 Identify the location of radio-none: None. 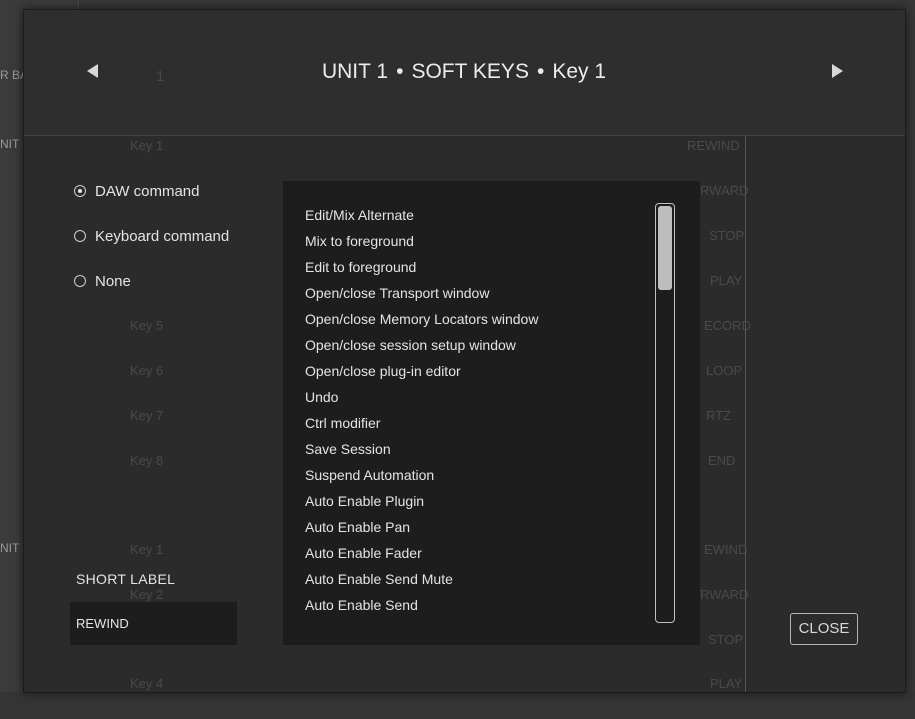
(102, 281).